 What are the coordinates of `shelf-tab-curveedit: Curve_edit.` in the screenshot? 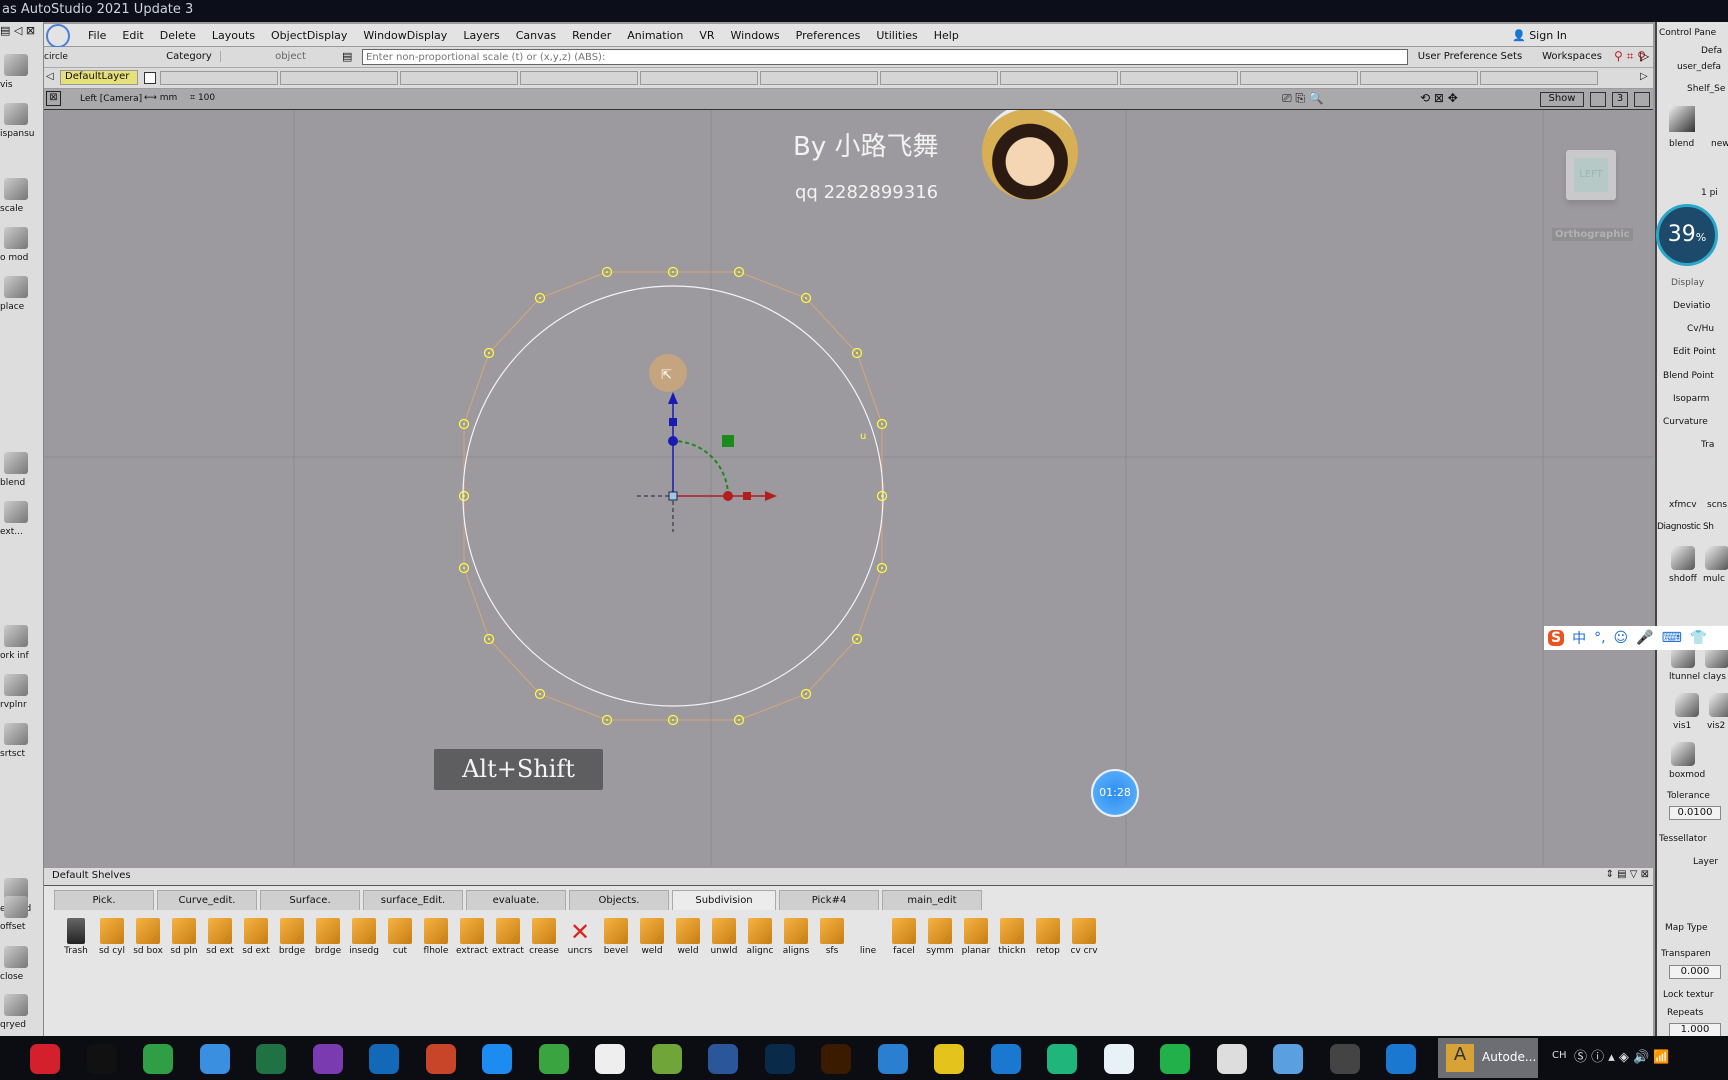 It's located at (207, 900).